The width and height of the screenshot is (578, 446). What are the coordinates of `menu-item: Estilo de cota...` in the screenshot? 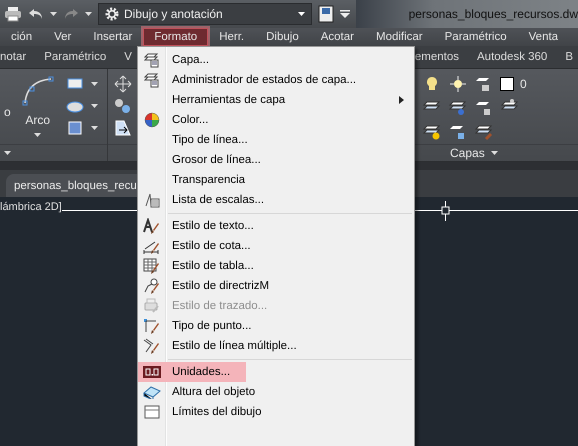 It's located at (276, 246).